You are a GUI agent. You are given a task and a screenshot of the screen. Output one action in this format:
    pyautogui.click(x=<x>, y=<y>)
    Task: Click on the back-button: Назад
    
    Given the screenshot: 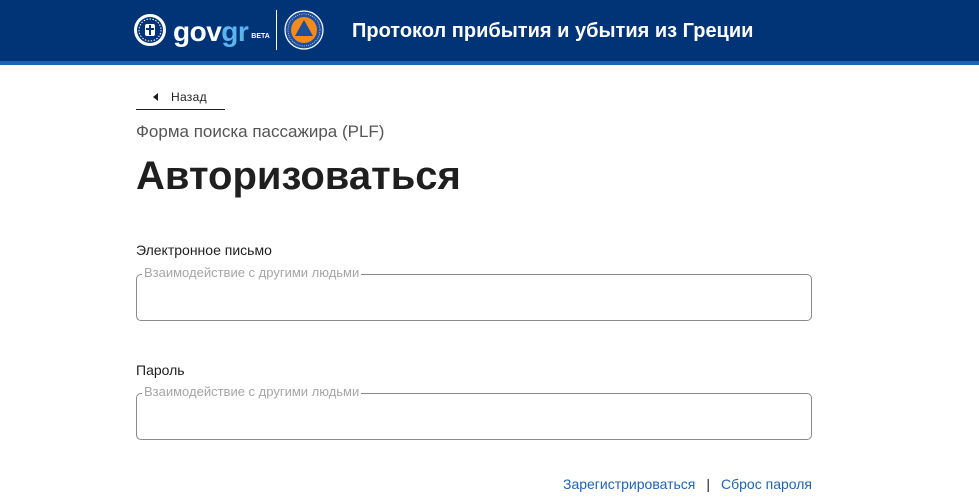 What is the action you would take?
    pyautogui.click(x=180, y=97)
    